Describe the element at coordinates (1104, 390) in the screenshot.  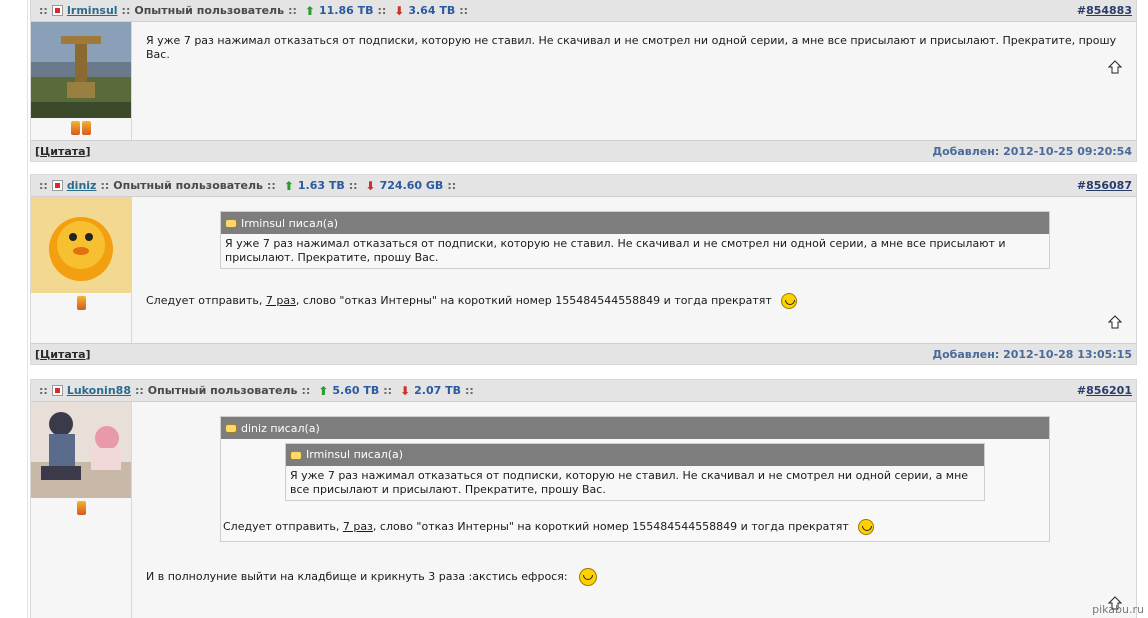
I see `post-number: #856201` at that location.